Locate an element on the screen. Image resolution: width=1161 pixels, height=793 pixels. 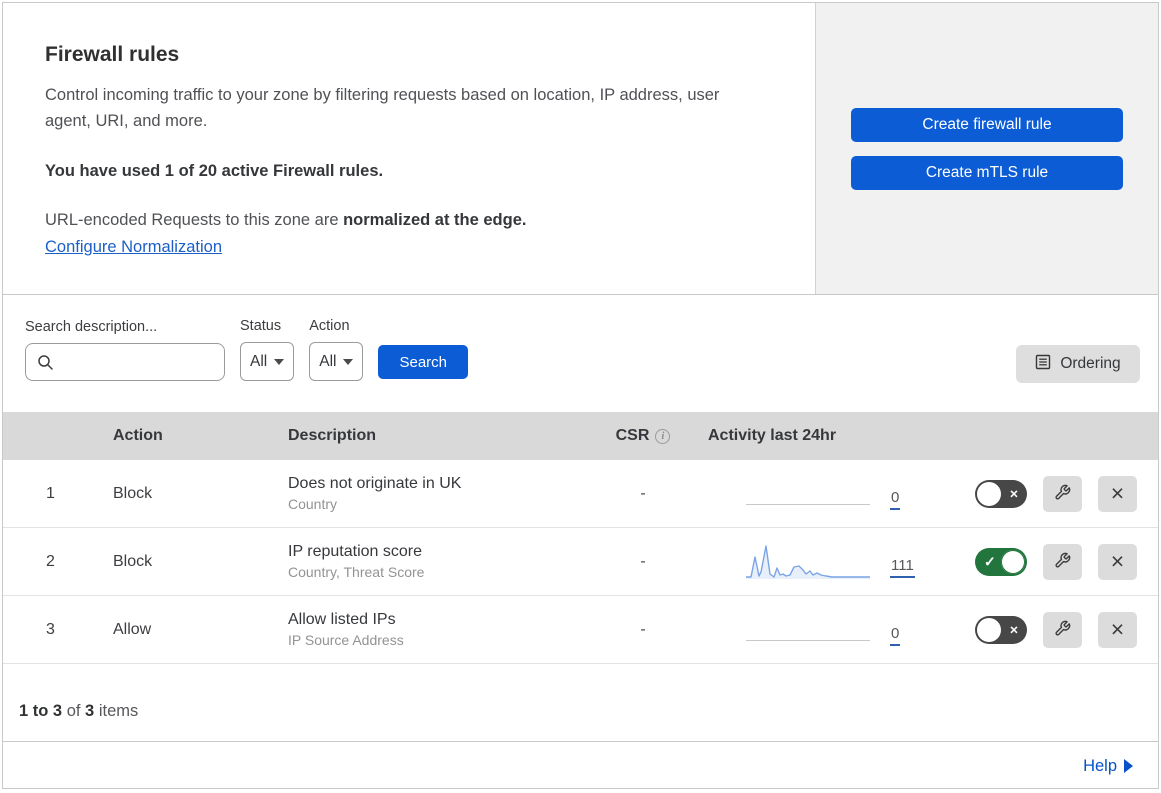
range-text: 1 to 3 is located at coordinates (41, 711).